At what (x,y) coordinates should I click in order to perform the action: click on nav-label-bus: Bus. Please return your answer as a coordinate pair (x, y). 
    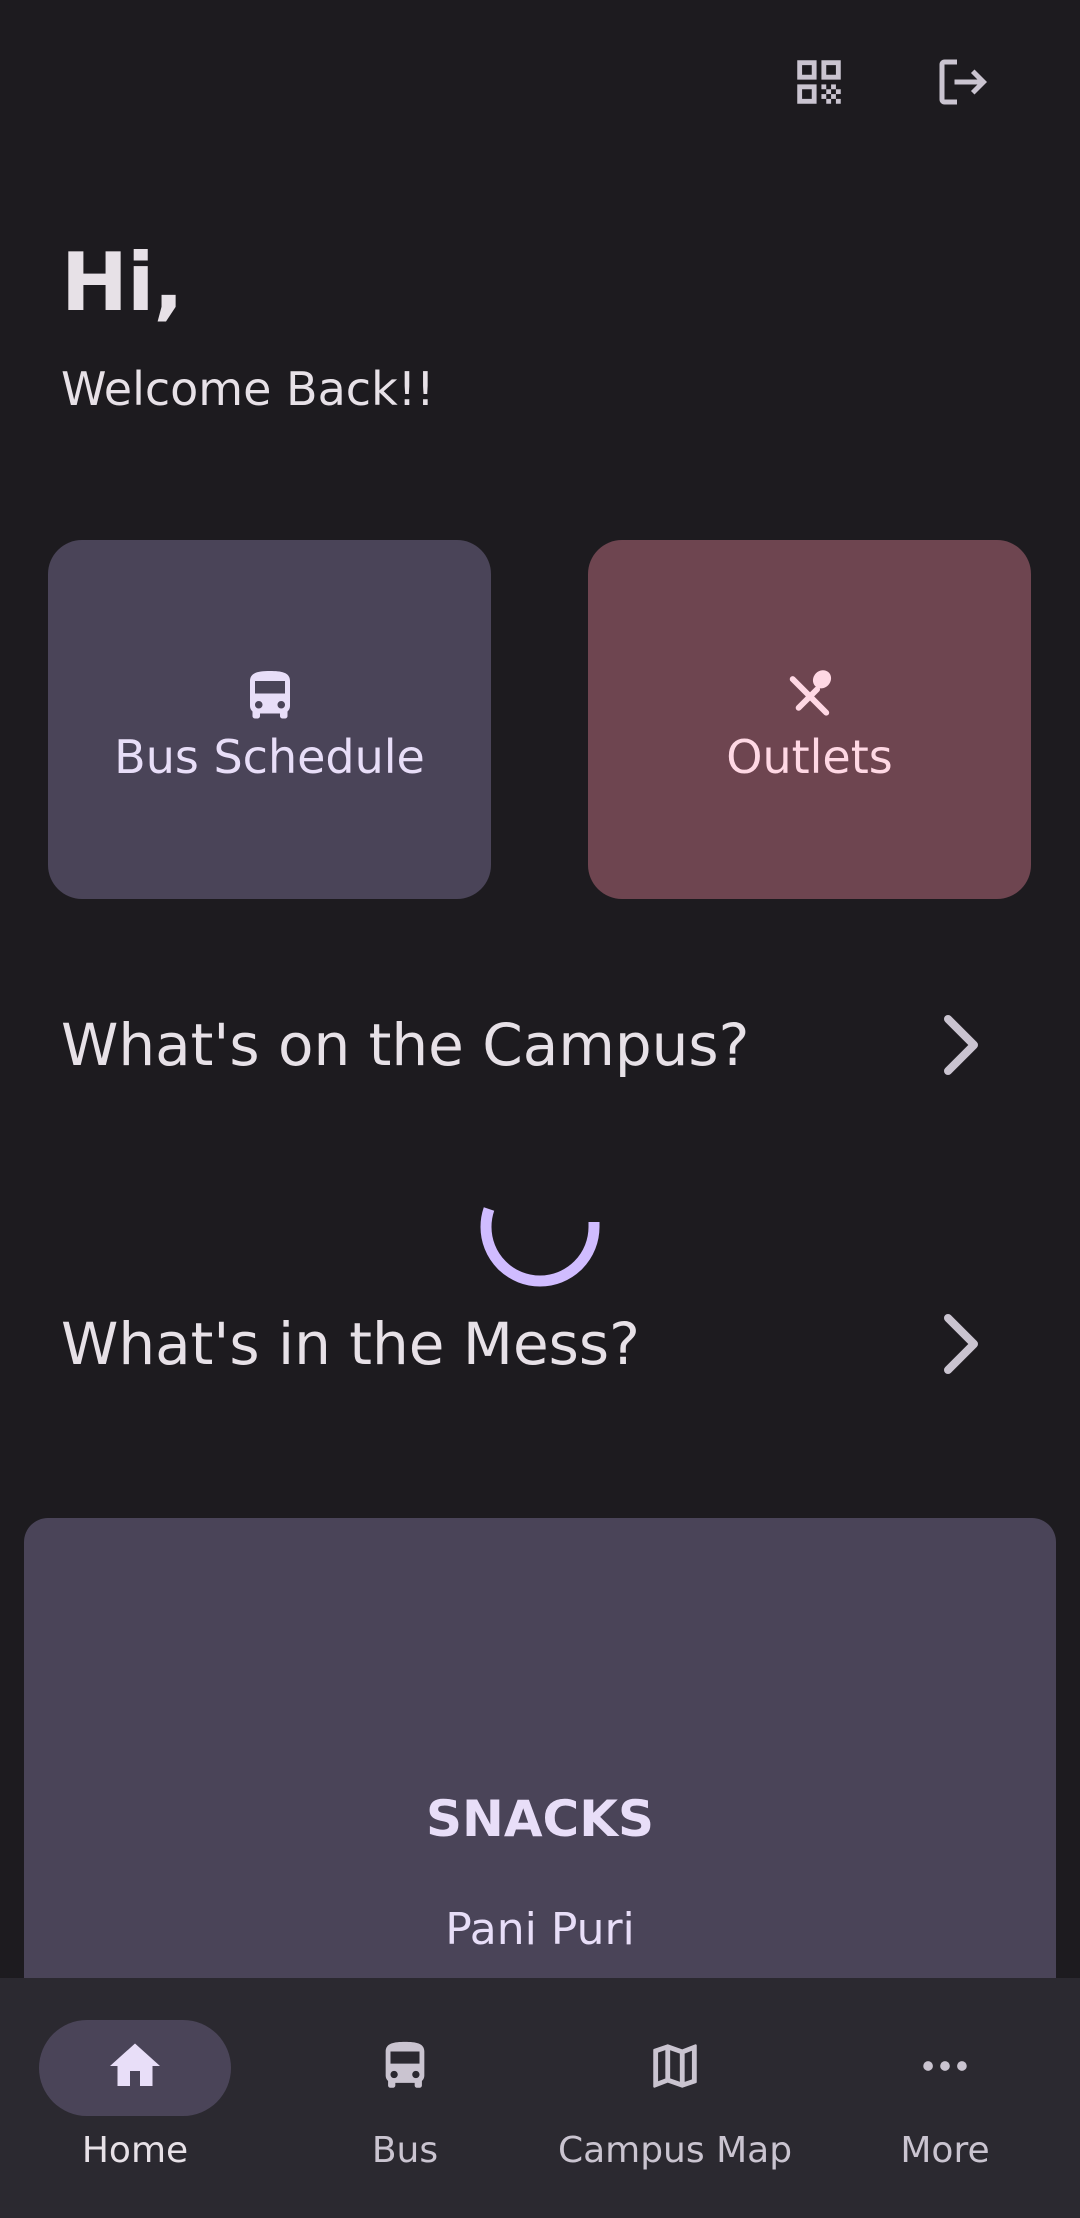
    Looking at the image, I should click on (405, 2150).